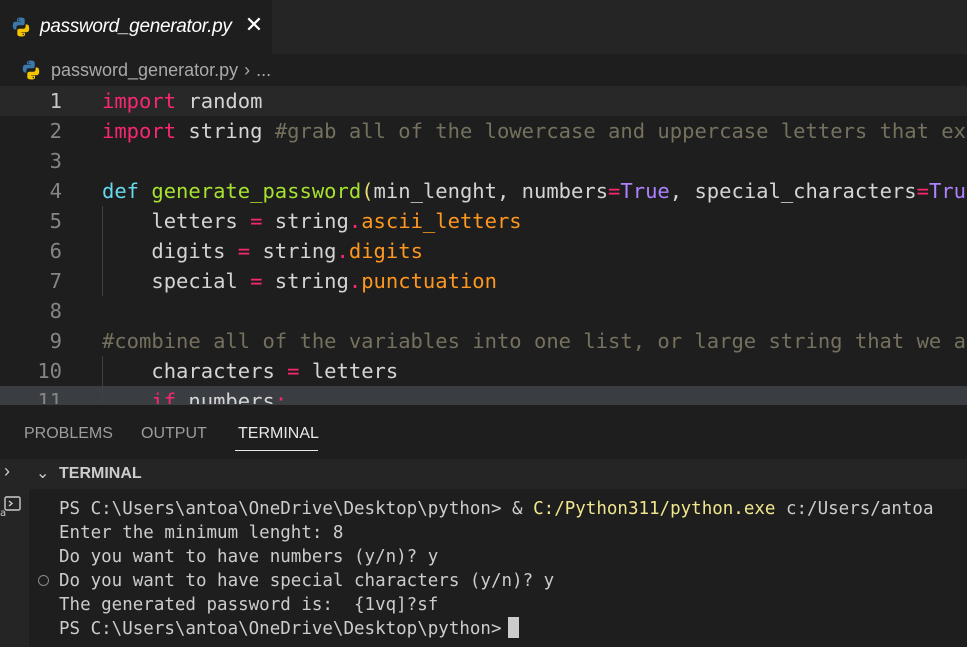 The height and width of the screenshot is (647, 967). What do you see at coordinates (496, 557) in the screenshot?
I see `terminal-line: Do you want to have numbers (y/n)? y` at bounding box center [496, 557].